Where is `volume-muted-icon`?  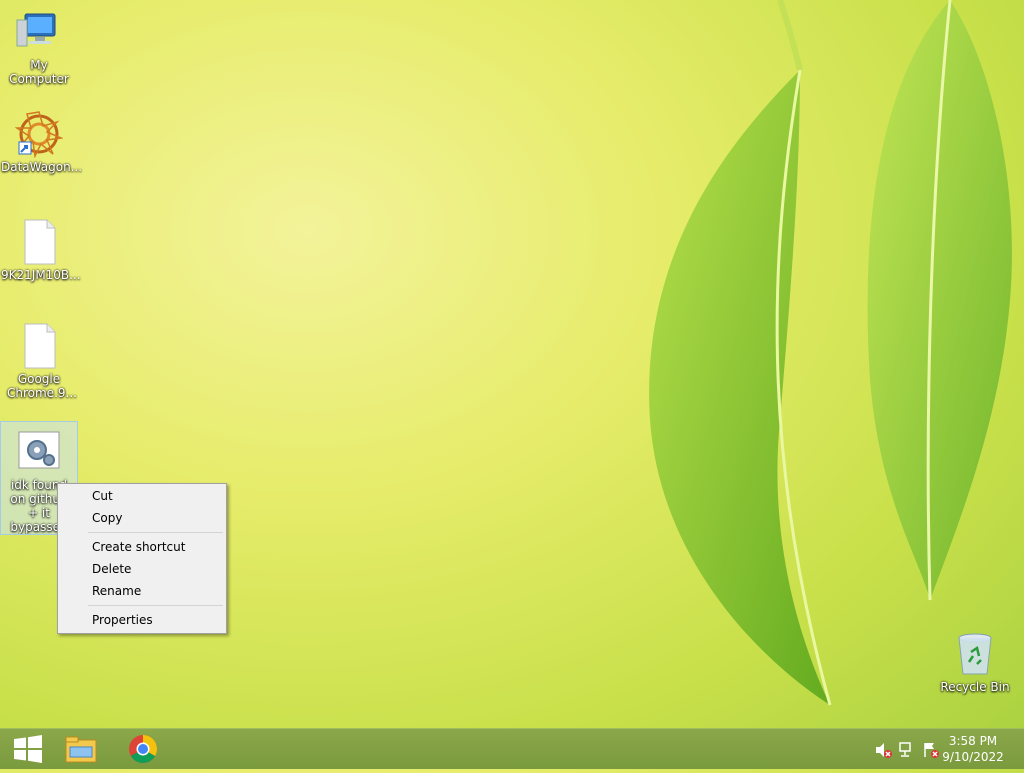
volume-muted-icon is located at coordinates (883, 750).